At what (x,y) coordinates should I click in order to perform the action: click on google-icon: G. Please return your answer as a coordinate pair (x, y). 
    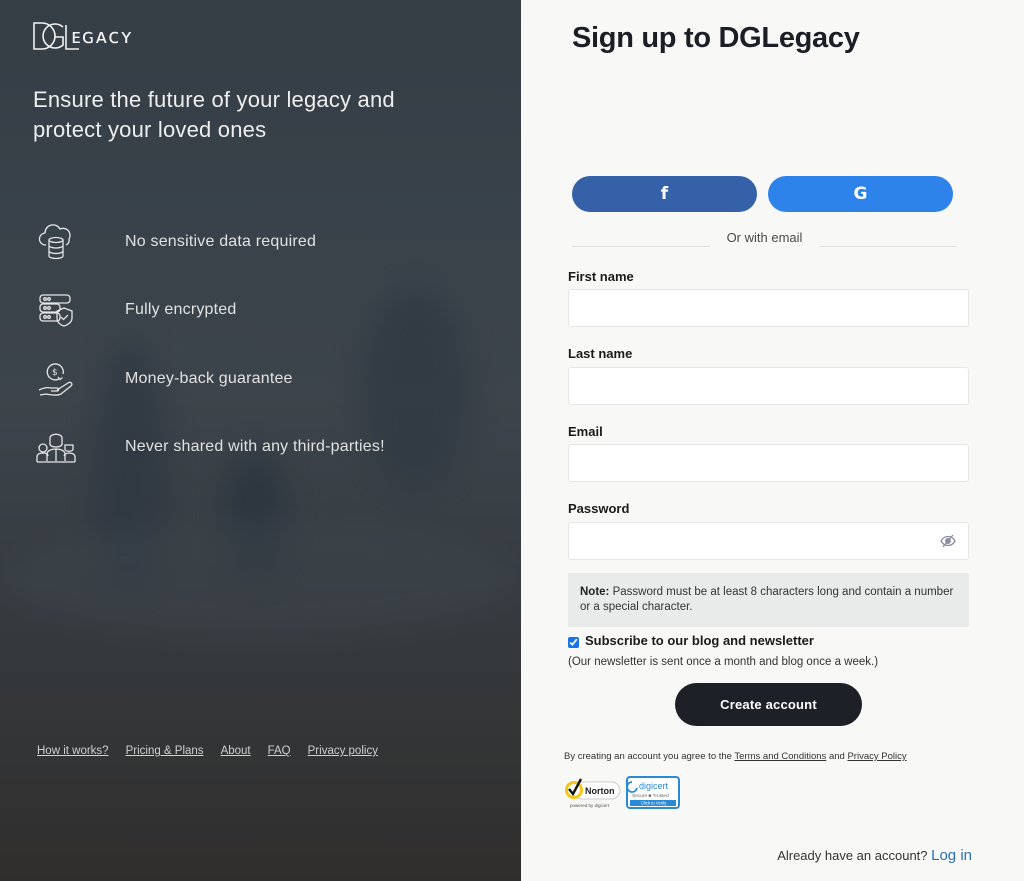
    Looking at the image, I should click on (860, 194).